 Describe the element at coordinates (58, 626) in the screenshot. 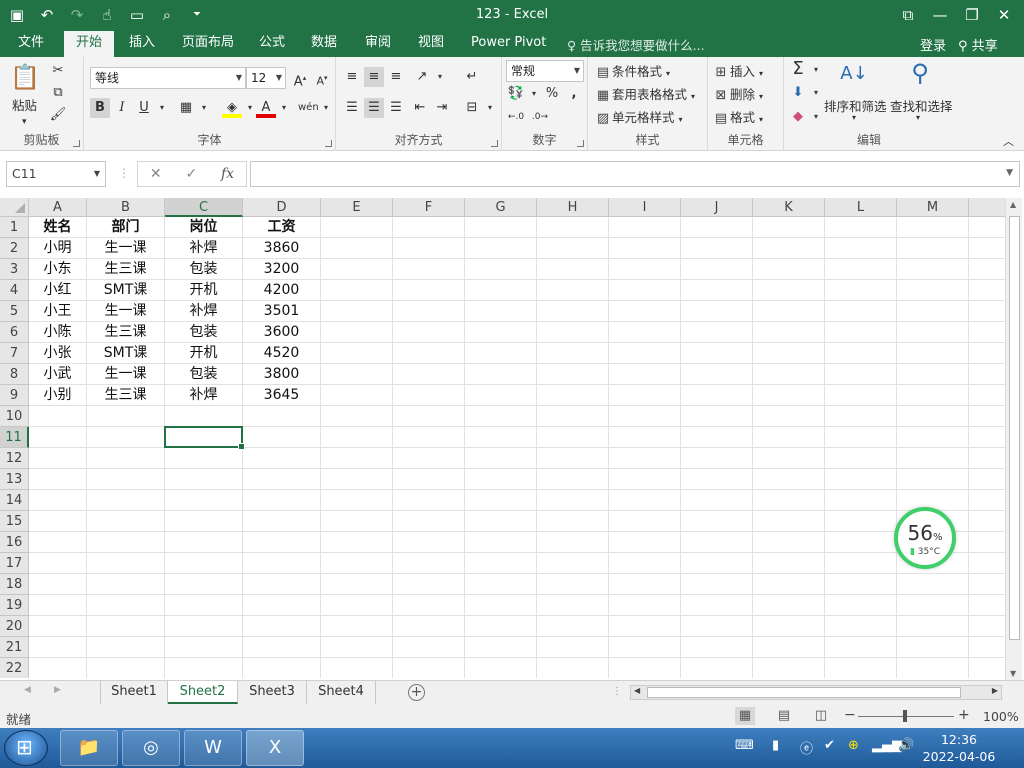

I see `cell-A20` at that location.